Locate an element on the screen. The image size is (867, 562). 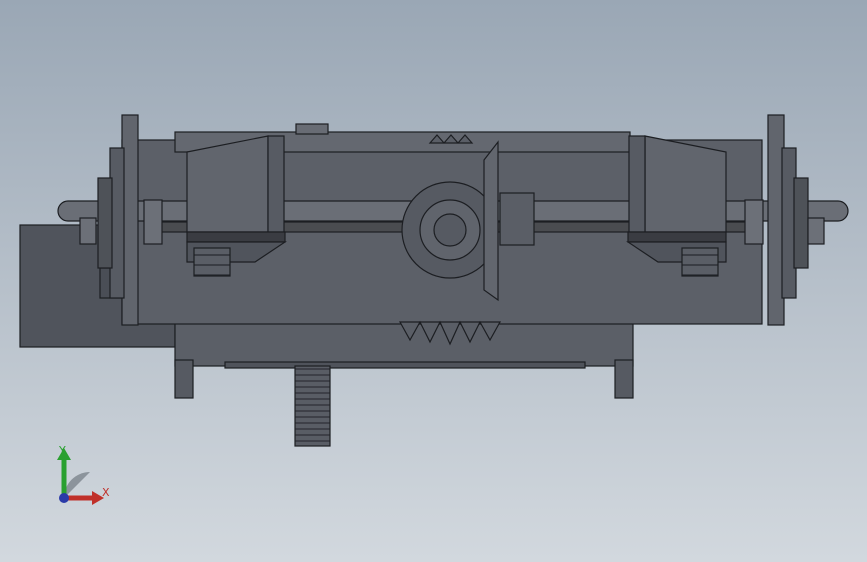
triad-x-label: X is located at coordinates (106, 492).